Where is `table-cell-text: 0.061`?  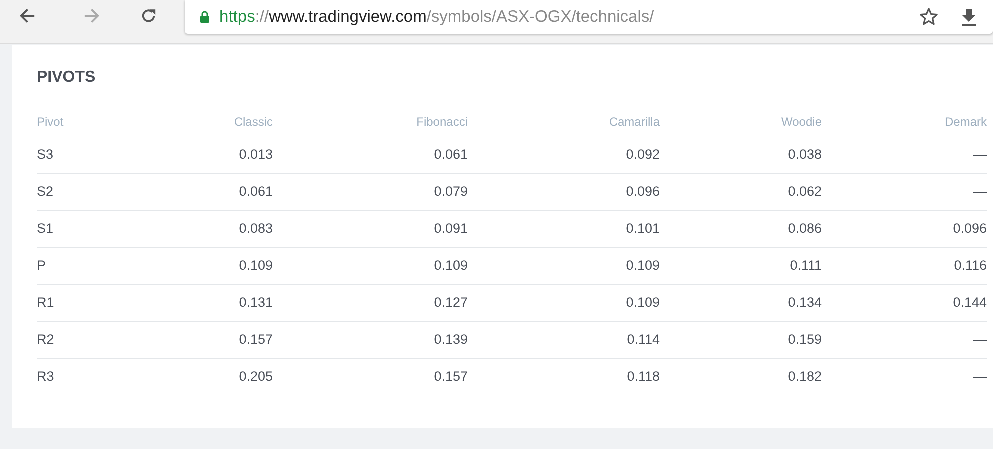
table-cell-text: 0.061 is located at coordinates (450, 155).